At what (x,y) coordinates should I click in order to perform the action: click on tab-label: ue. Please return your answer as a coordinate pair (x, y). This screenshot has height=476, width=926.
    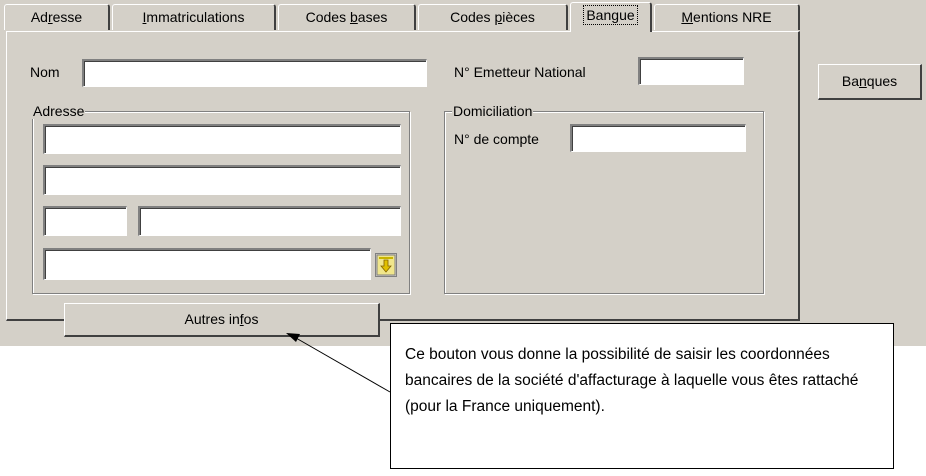
    Looking at the image, I should click on (627, 15).